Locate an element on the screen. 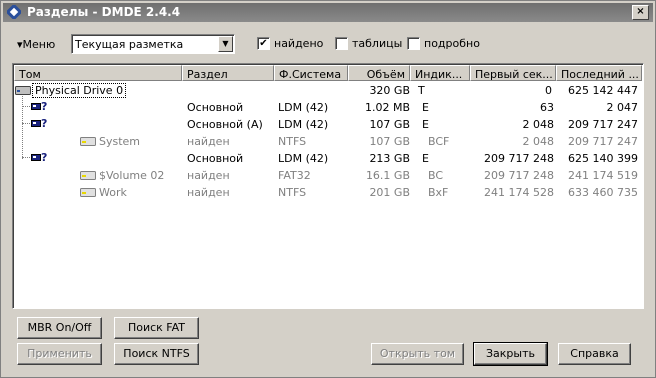 This screenshot has height=378, width=656. volume-name: System is located at coordinates (120, 141).